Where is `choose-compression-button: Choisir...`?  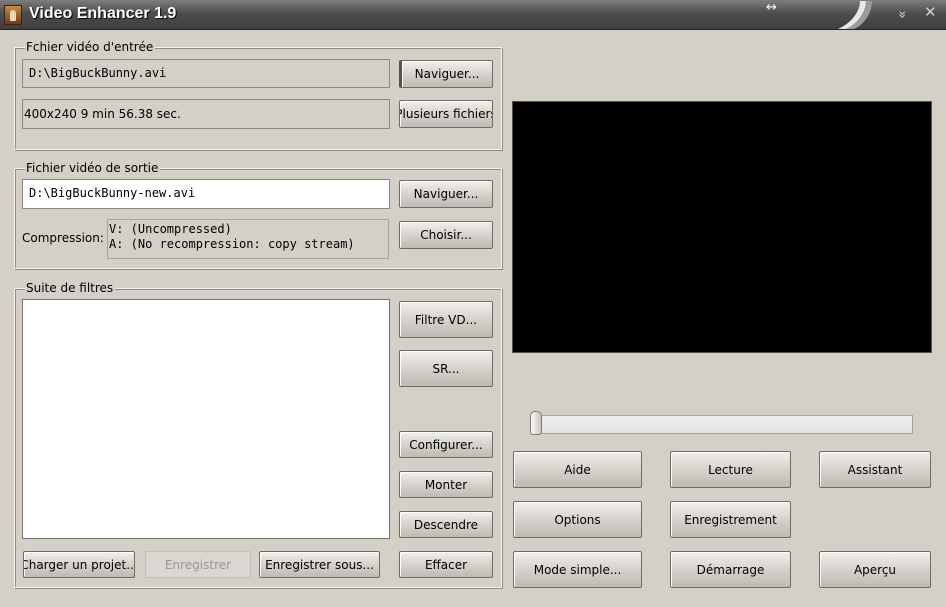
choose-compression-button: Choisir... is located at coordinates (446, 235).